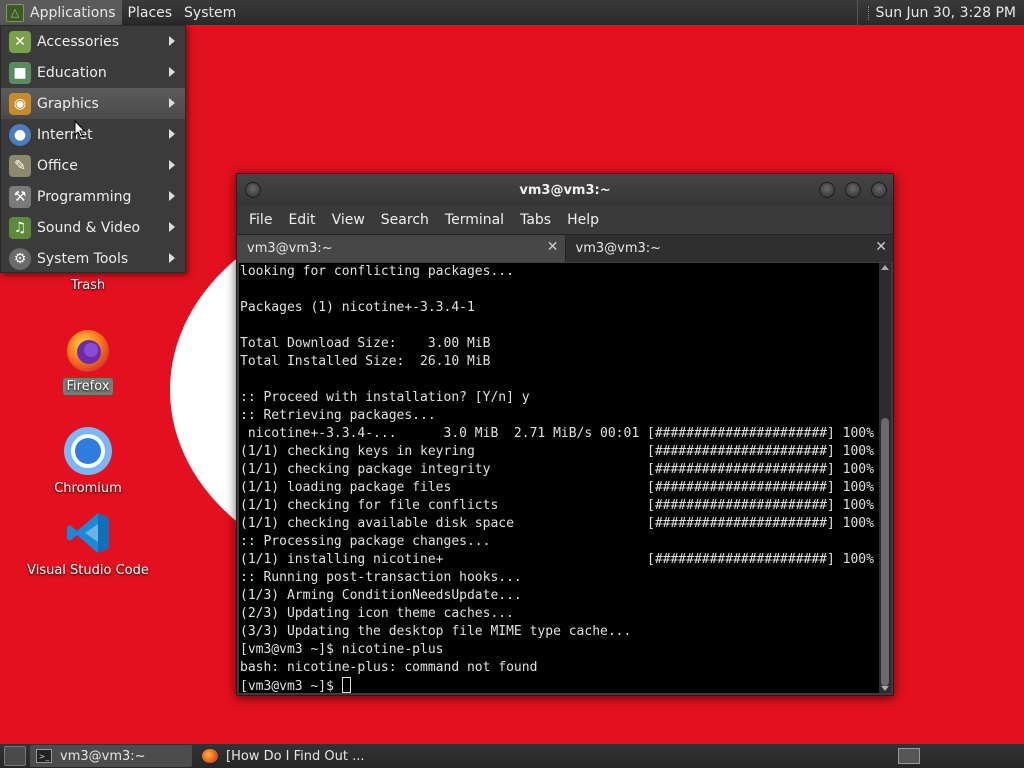 The height and width of the screenshot is (768, 1024). What do you see at coordinates (83, 258) in the screenshot?
I see `menu-item-label: System Tools` at bounding box center [83, 258].